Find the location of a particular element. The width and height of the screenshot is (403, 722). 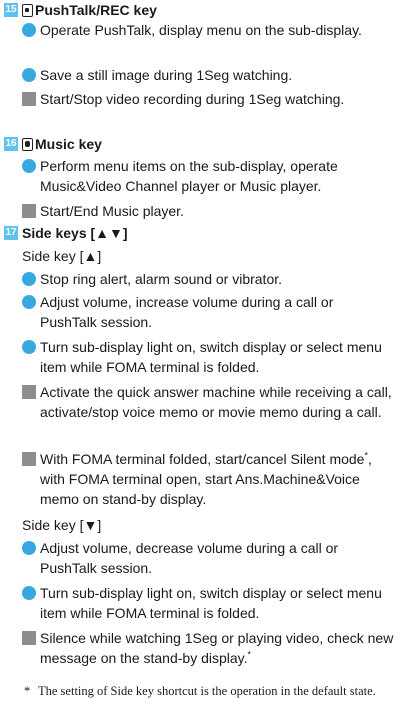

section-title: Music key is located at coordinates (68, 144).